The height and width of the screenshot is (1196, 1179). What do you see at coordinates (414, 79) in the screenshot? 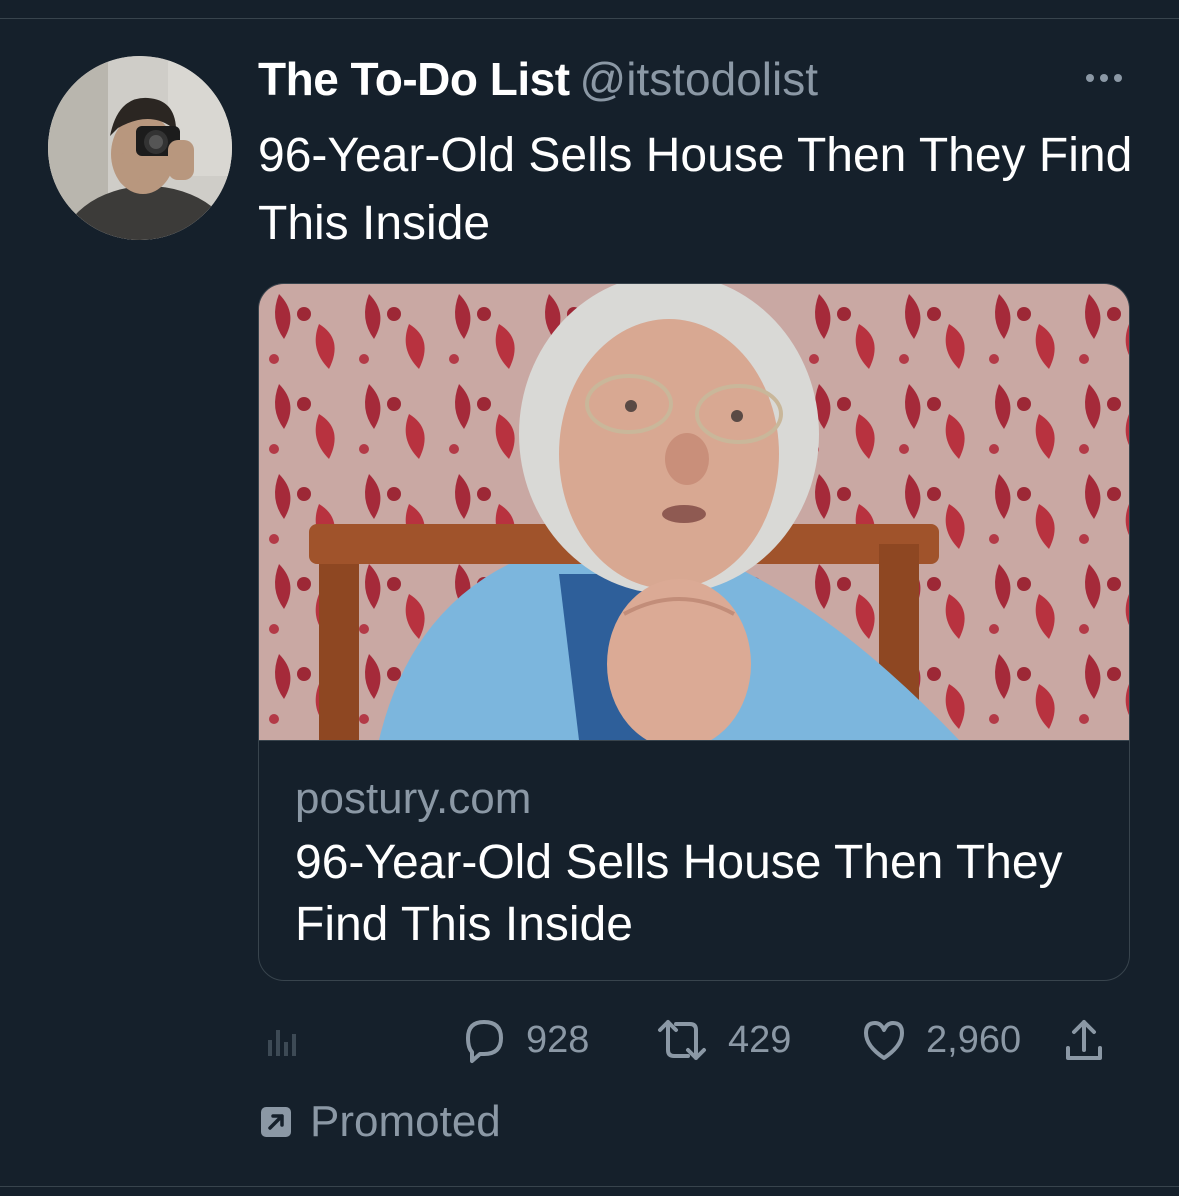
I see `author-display-name: The To-Do List` at bounding box center [414, 79].